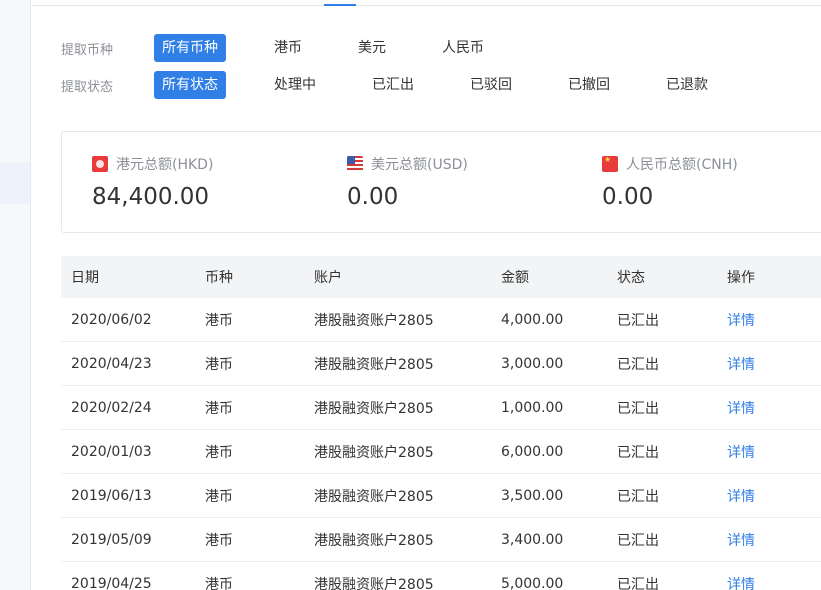 The image size is (821, 590). What do you see at coordinates (532, 407) in the screenshot?
I see `row-amount: 1,000.00` at bounding box center [532, 407].